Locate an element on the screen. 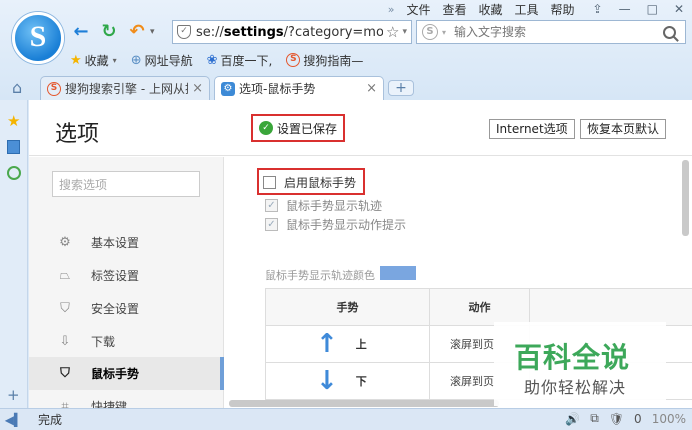  mouse-icon: ⛉ is located at coordinates (65, 373).